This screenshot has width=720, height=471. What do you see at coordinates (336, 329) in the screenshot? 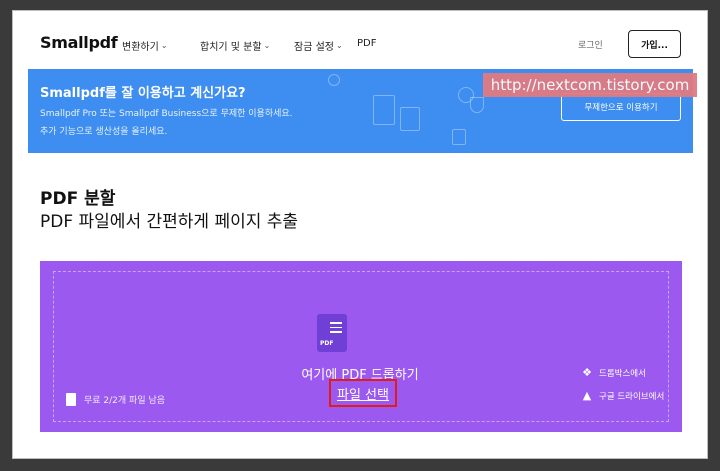
I see `pdf-lines` at bounding box center [336, 329].